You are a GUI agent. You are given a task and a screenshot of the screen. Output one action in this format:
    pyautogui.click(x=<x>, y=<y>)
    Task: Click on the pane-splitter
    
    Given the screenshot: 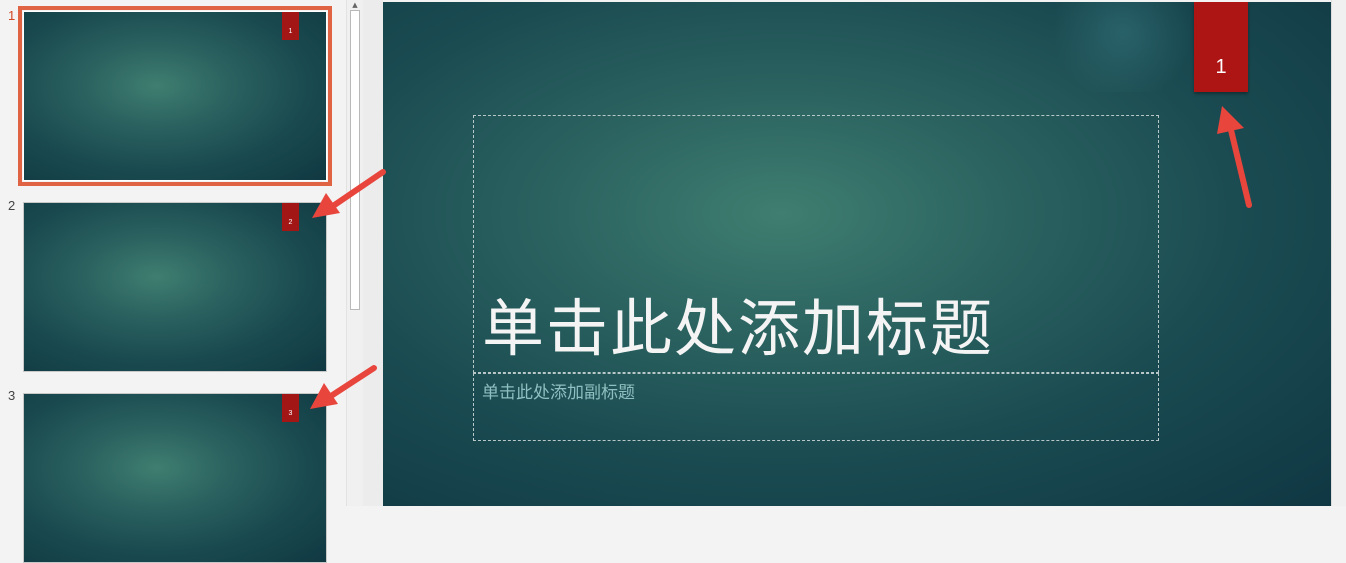 What is the action you would take?
    pyautogui.click(x=373, y=253)
    